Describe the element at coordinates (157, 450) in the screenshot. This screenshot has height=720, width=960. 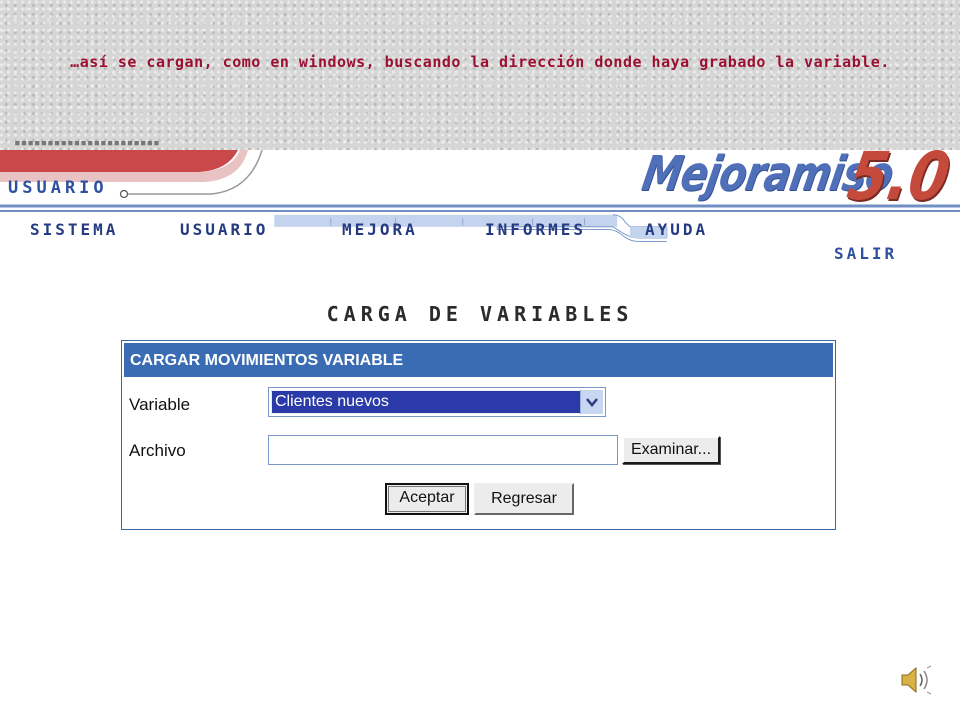
I see `file-label: Archivo` at that location.